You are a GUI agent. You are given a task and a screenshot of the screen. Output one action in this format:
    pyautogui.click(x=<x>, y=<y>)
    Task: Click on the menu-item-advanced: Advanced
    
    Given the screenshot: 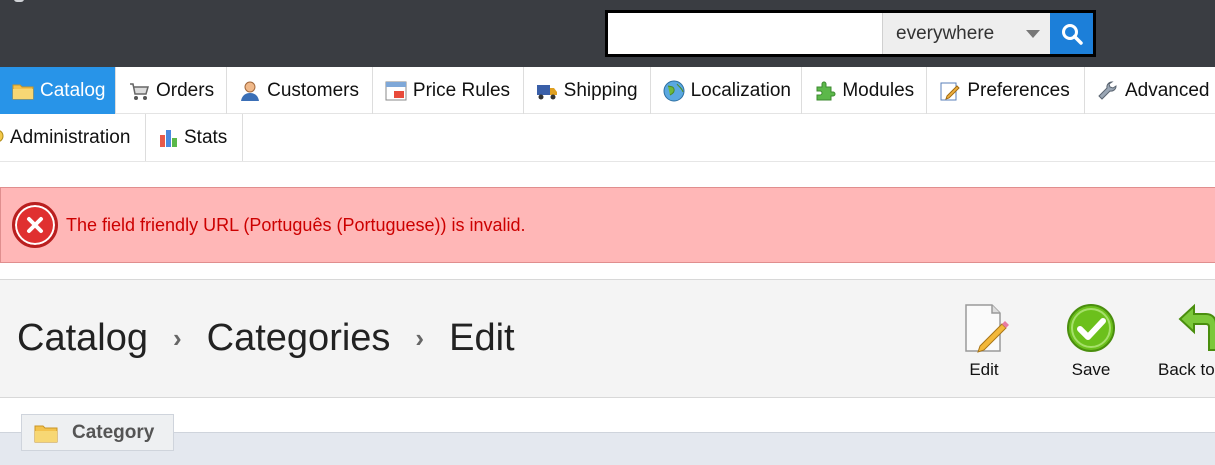 What is the action you would take?
    pyautogui.click(x=1150, y=90)
    